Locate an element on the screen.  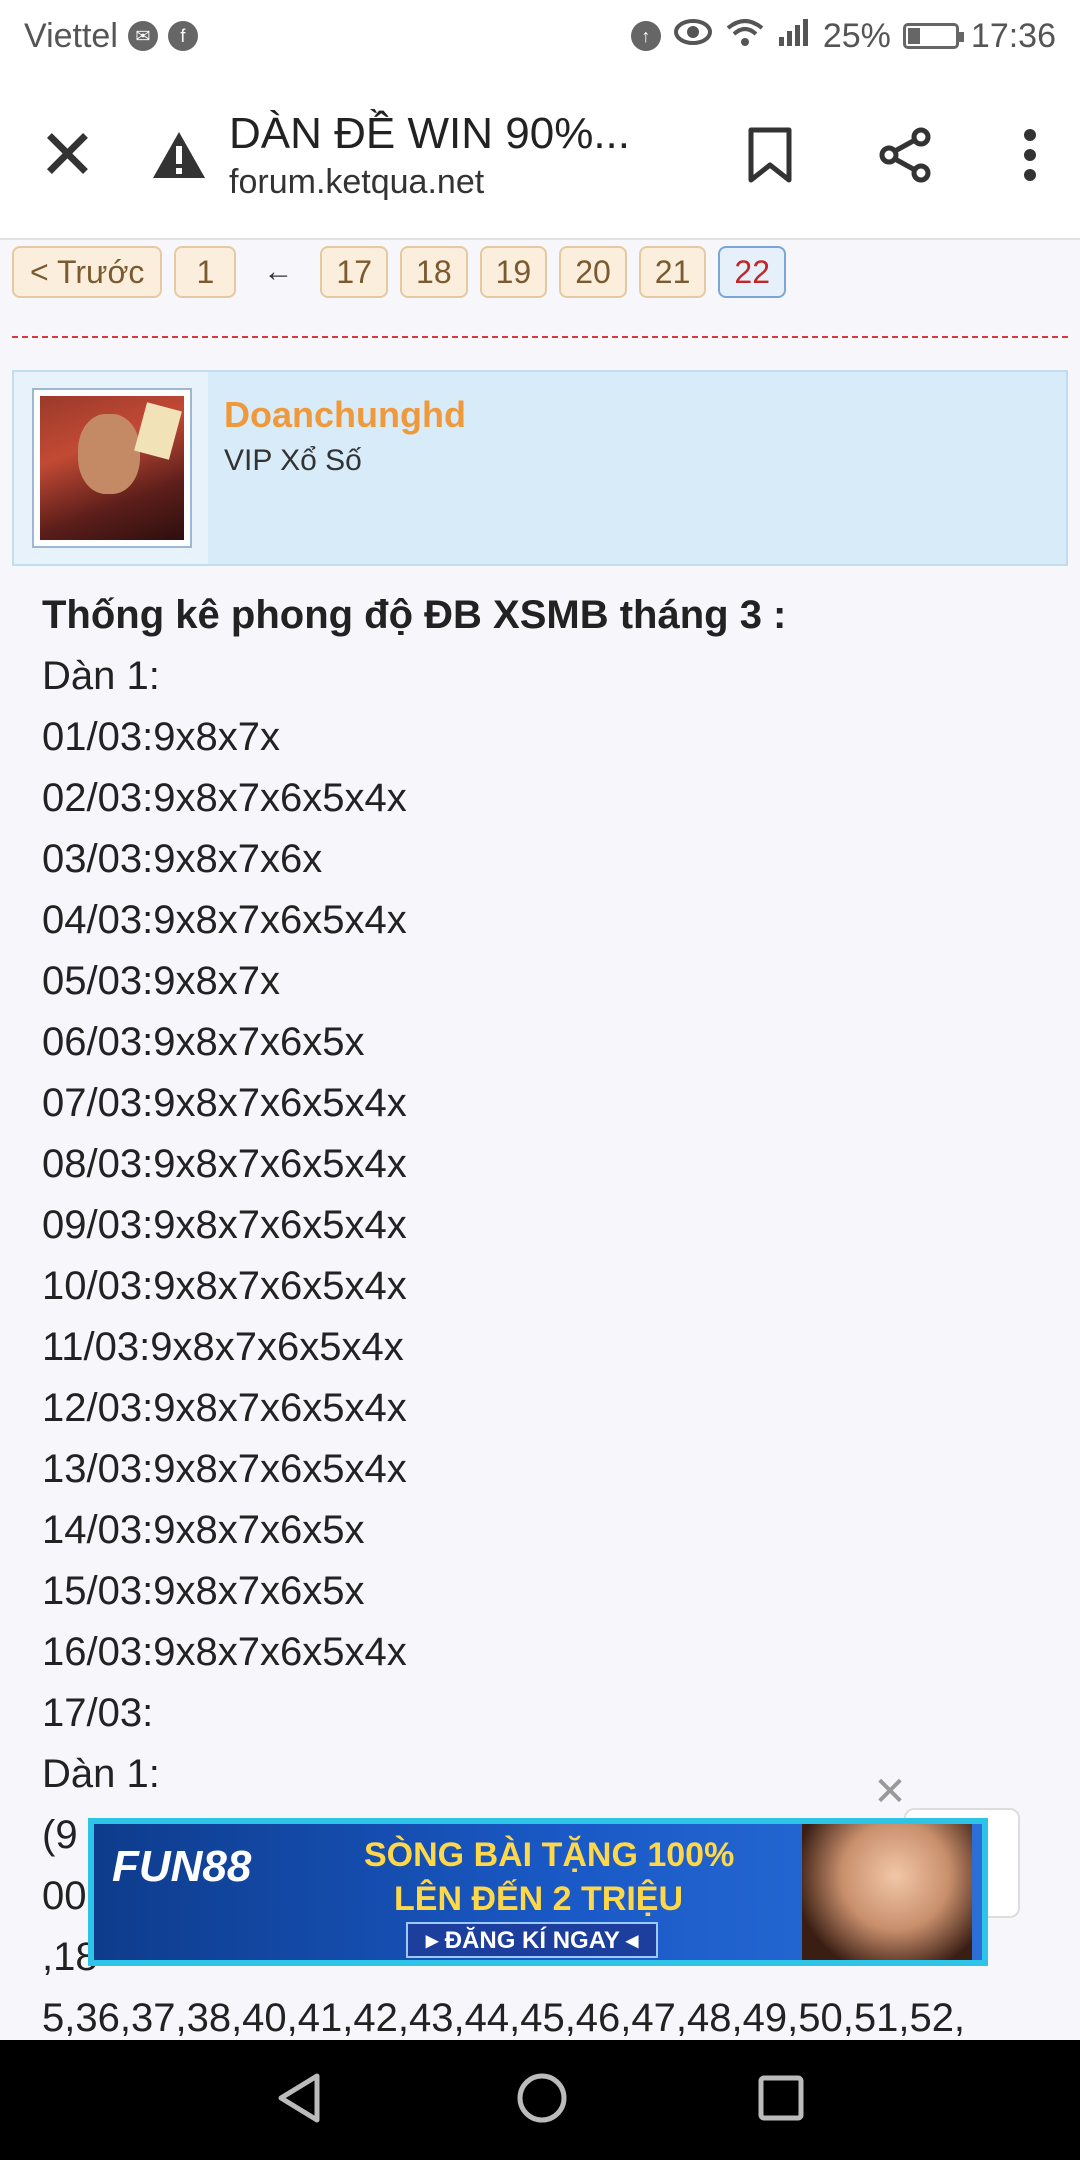
page-link-current: 22 is located at coordinates (752, 272).